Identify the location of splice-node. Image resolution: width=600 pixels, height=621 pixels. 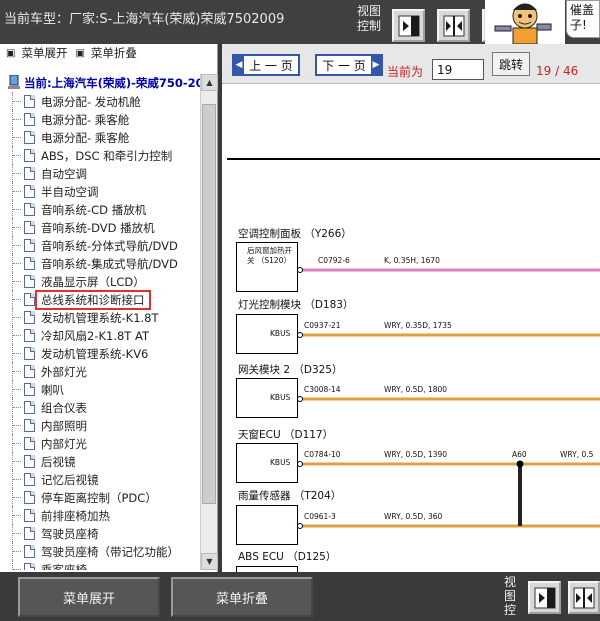
(520, 464).